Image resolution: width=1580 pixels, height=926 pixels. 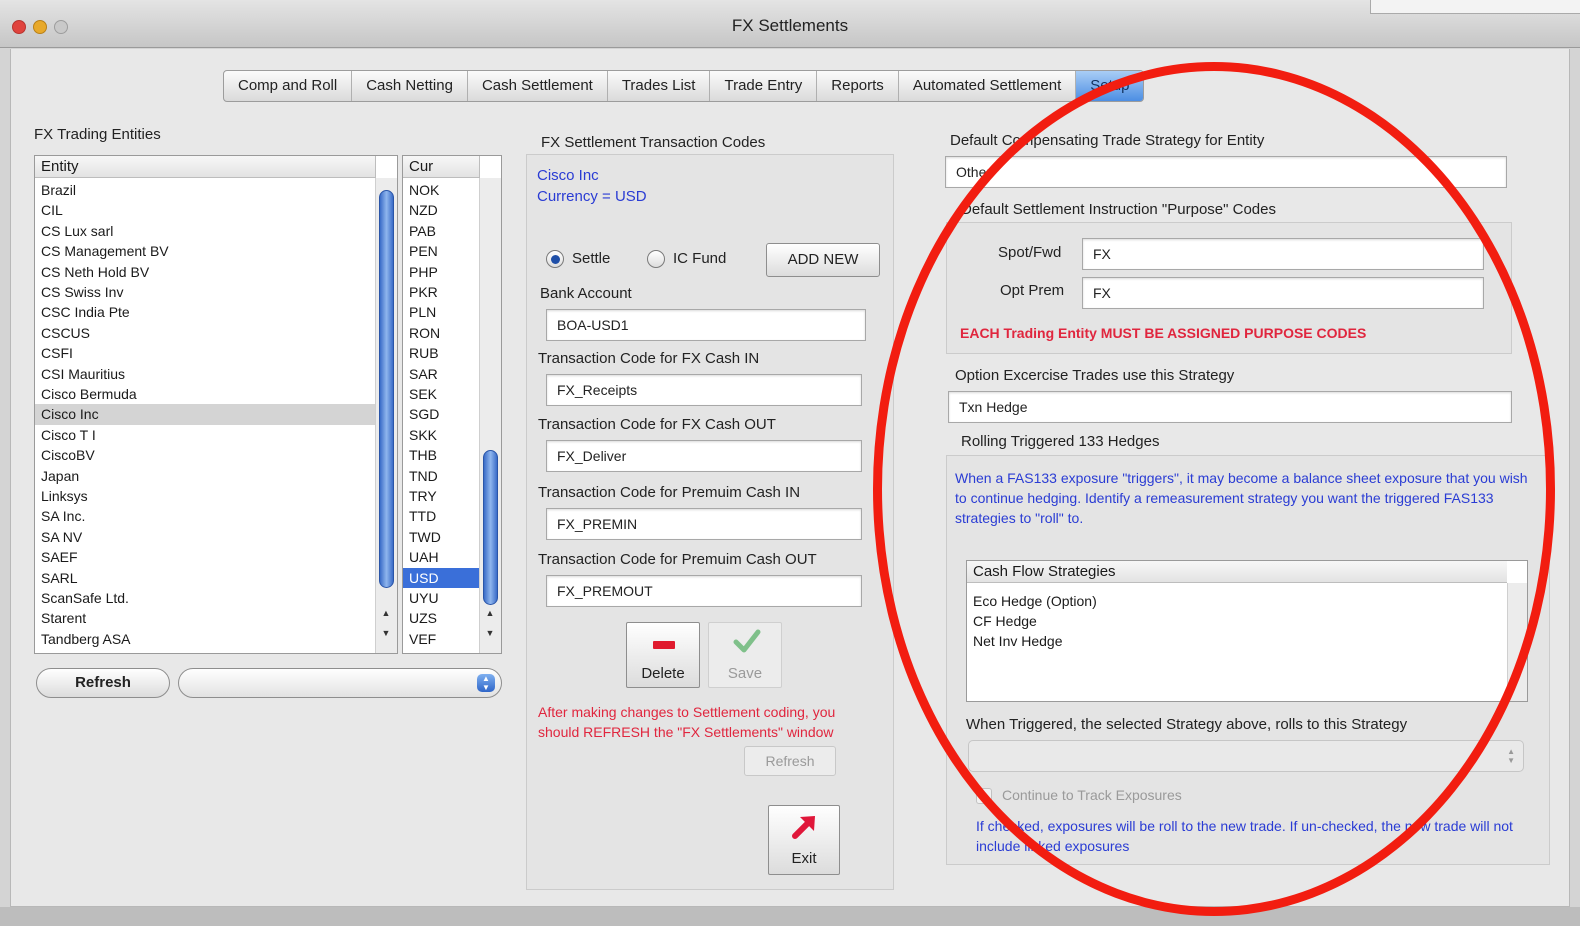 I want to click on entity-list-item: Cisco Bermuda, so click(x=205, y=394).